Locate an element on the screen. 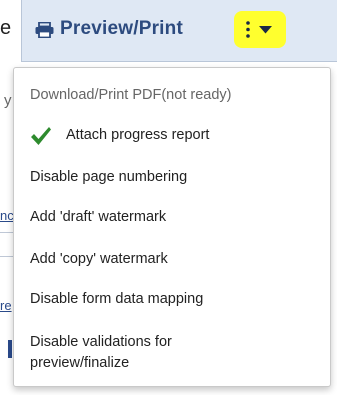  menu-item-label-line: Disable validations for is located at coordinates (101, 342).